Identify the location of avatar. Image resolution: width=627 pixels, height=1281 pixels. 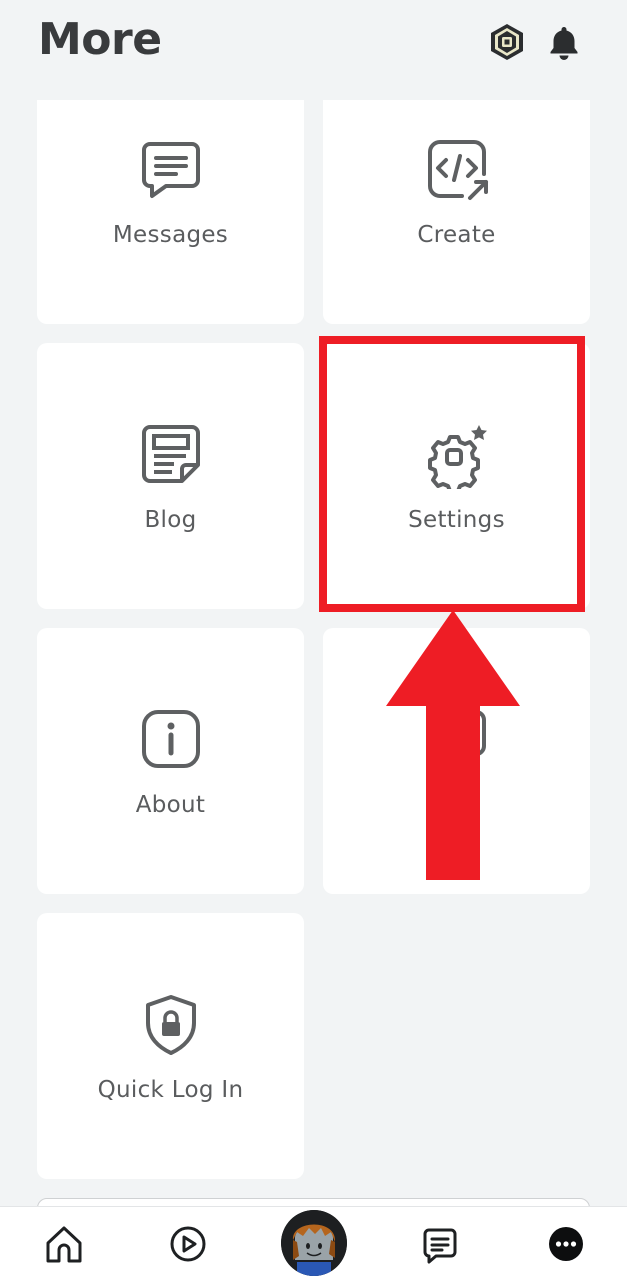
(314, 1243).